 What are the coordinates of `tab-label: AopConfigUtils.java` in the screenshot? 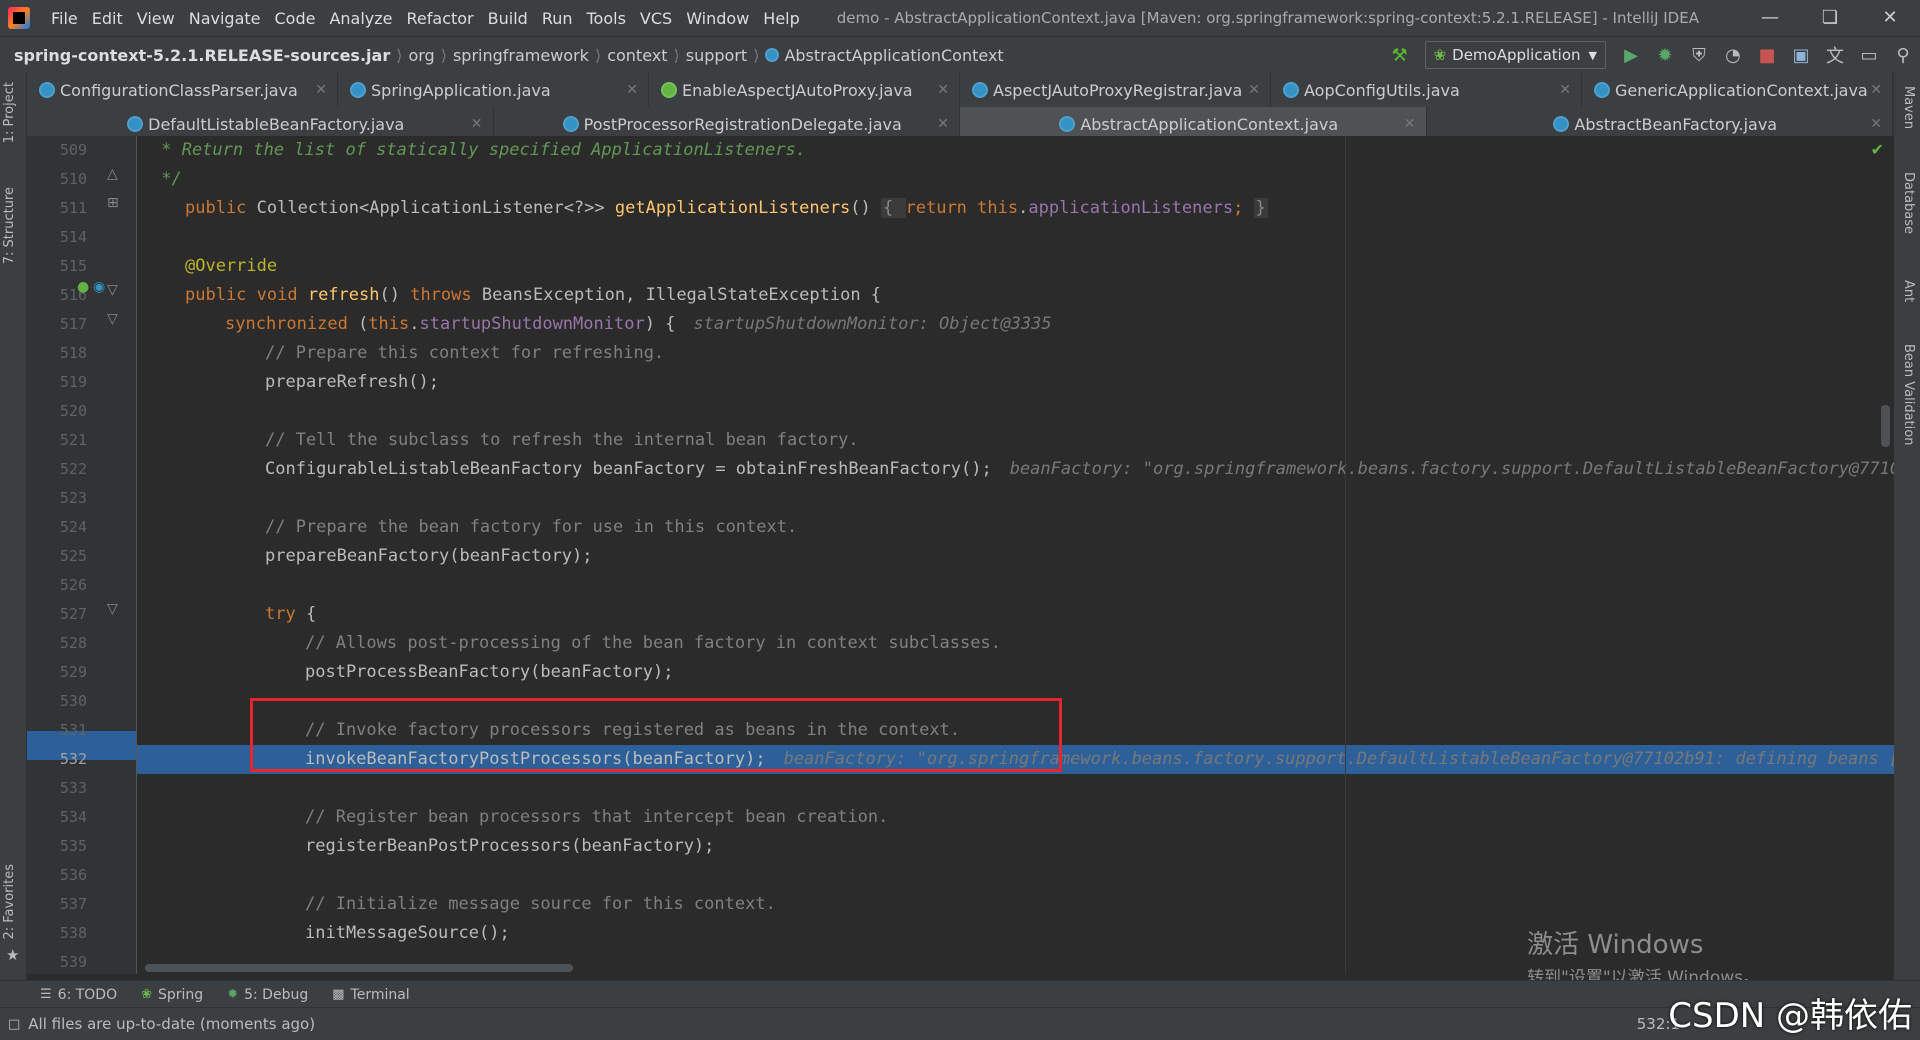 It's located at (1382, 90).